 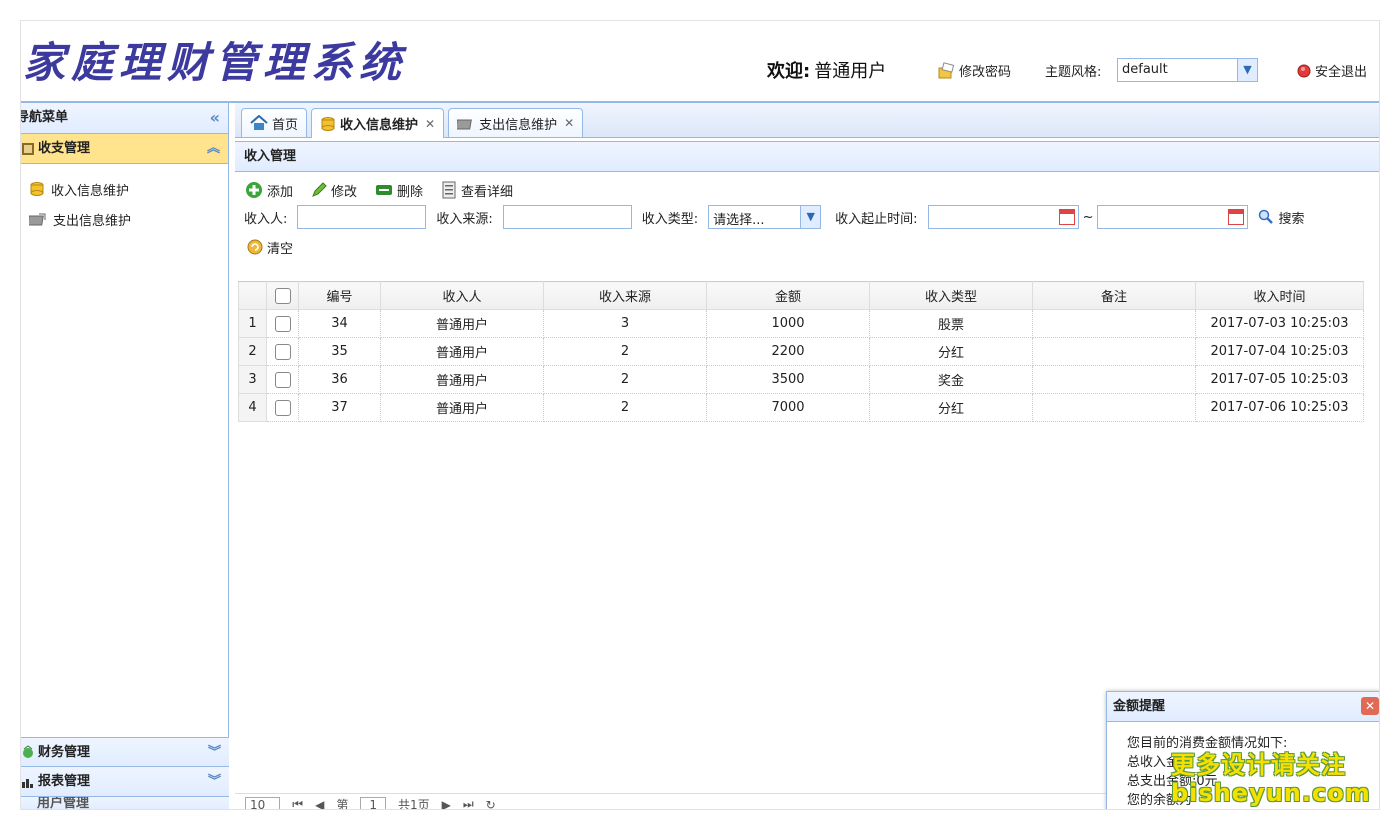 What do you see at coordinates (951, 295) in the screenshot?
I see `col-header-type: 收入类型` at bounding box center [951, 295].